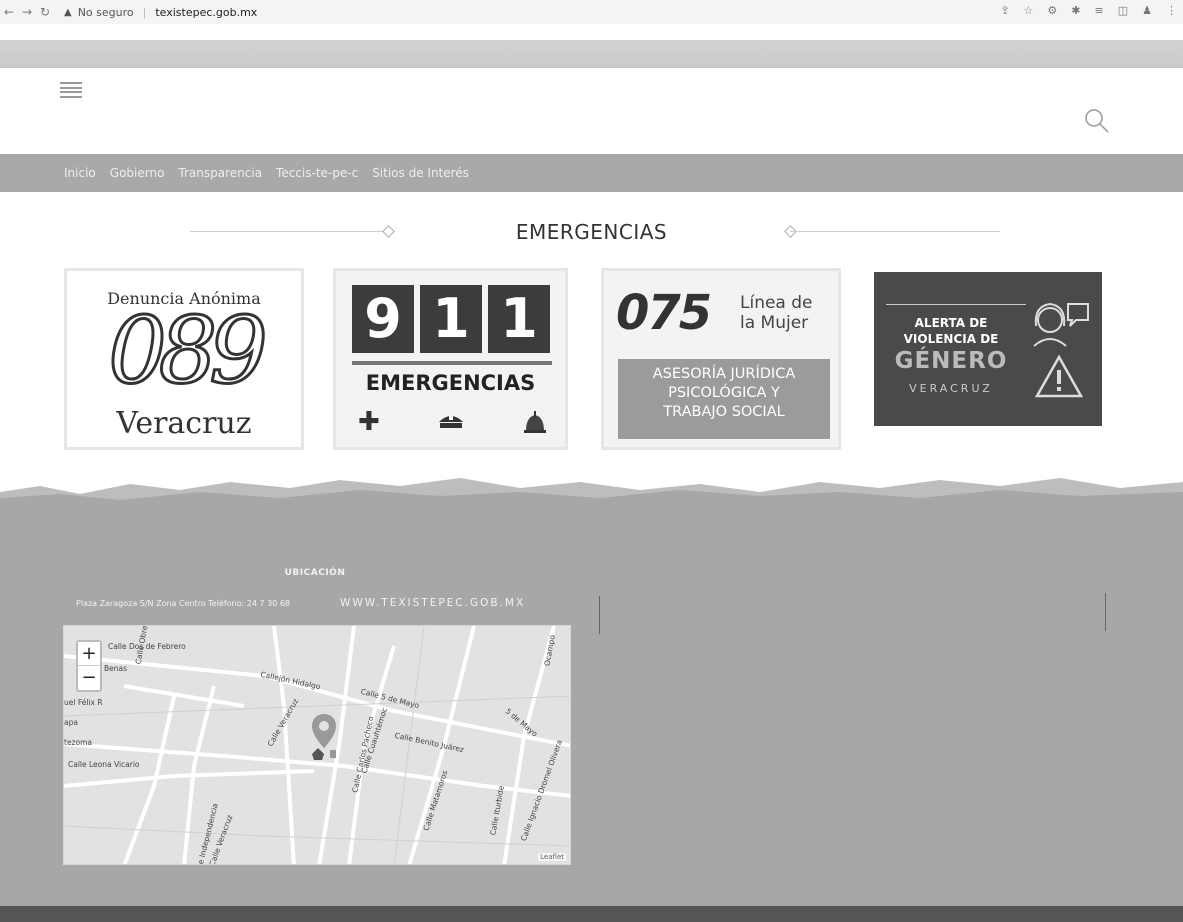 The width and height of the screenshot is (1183, 922). Describe the element at coordinates (591, 111) in the screenshot. I see `site-header` at that location.